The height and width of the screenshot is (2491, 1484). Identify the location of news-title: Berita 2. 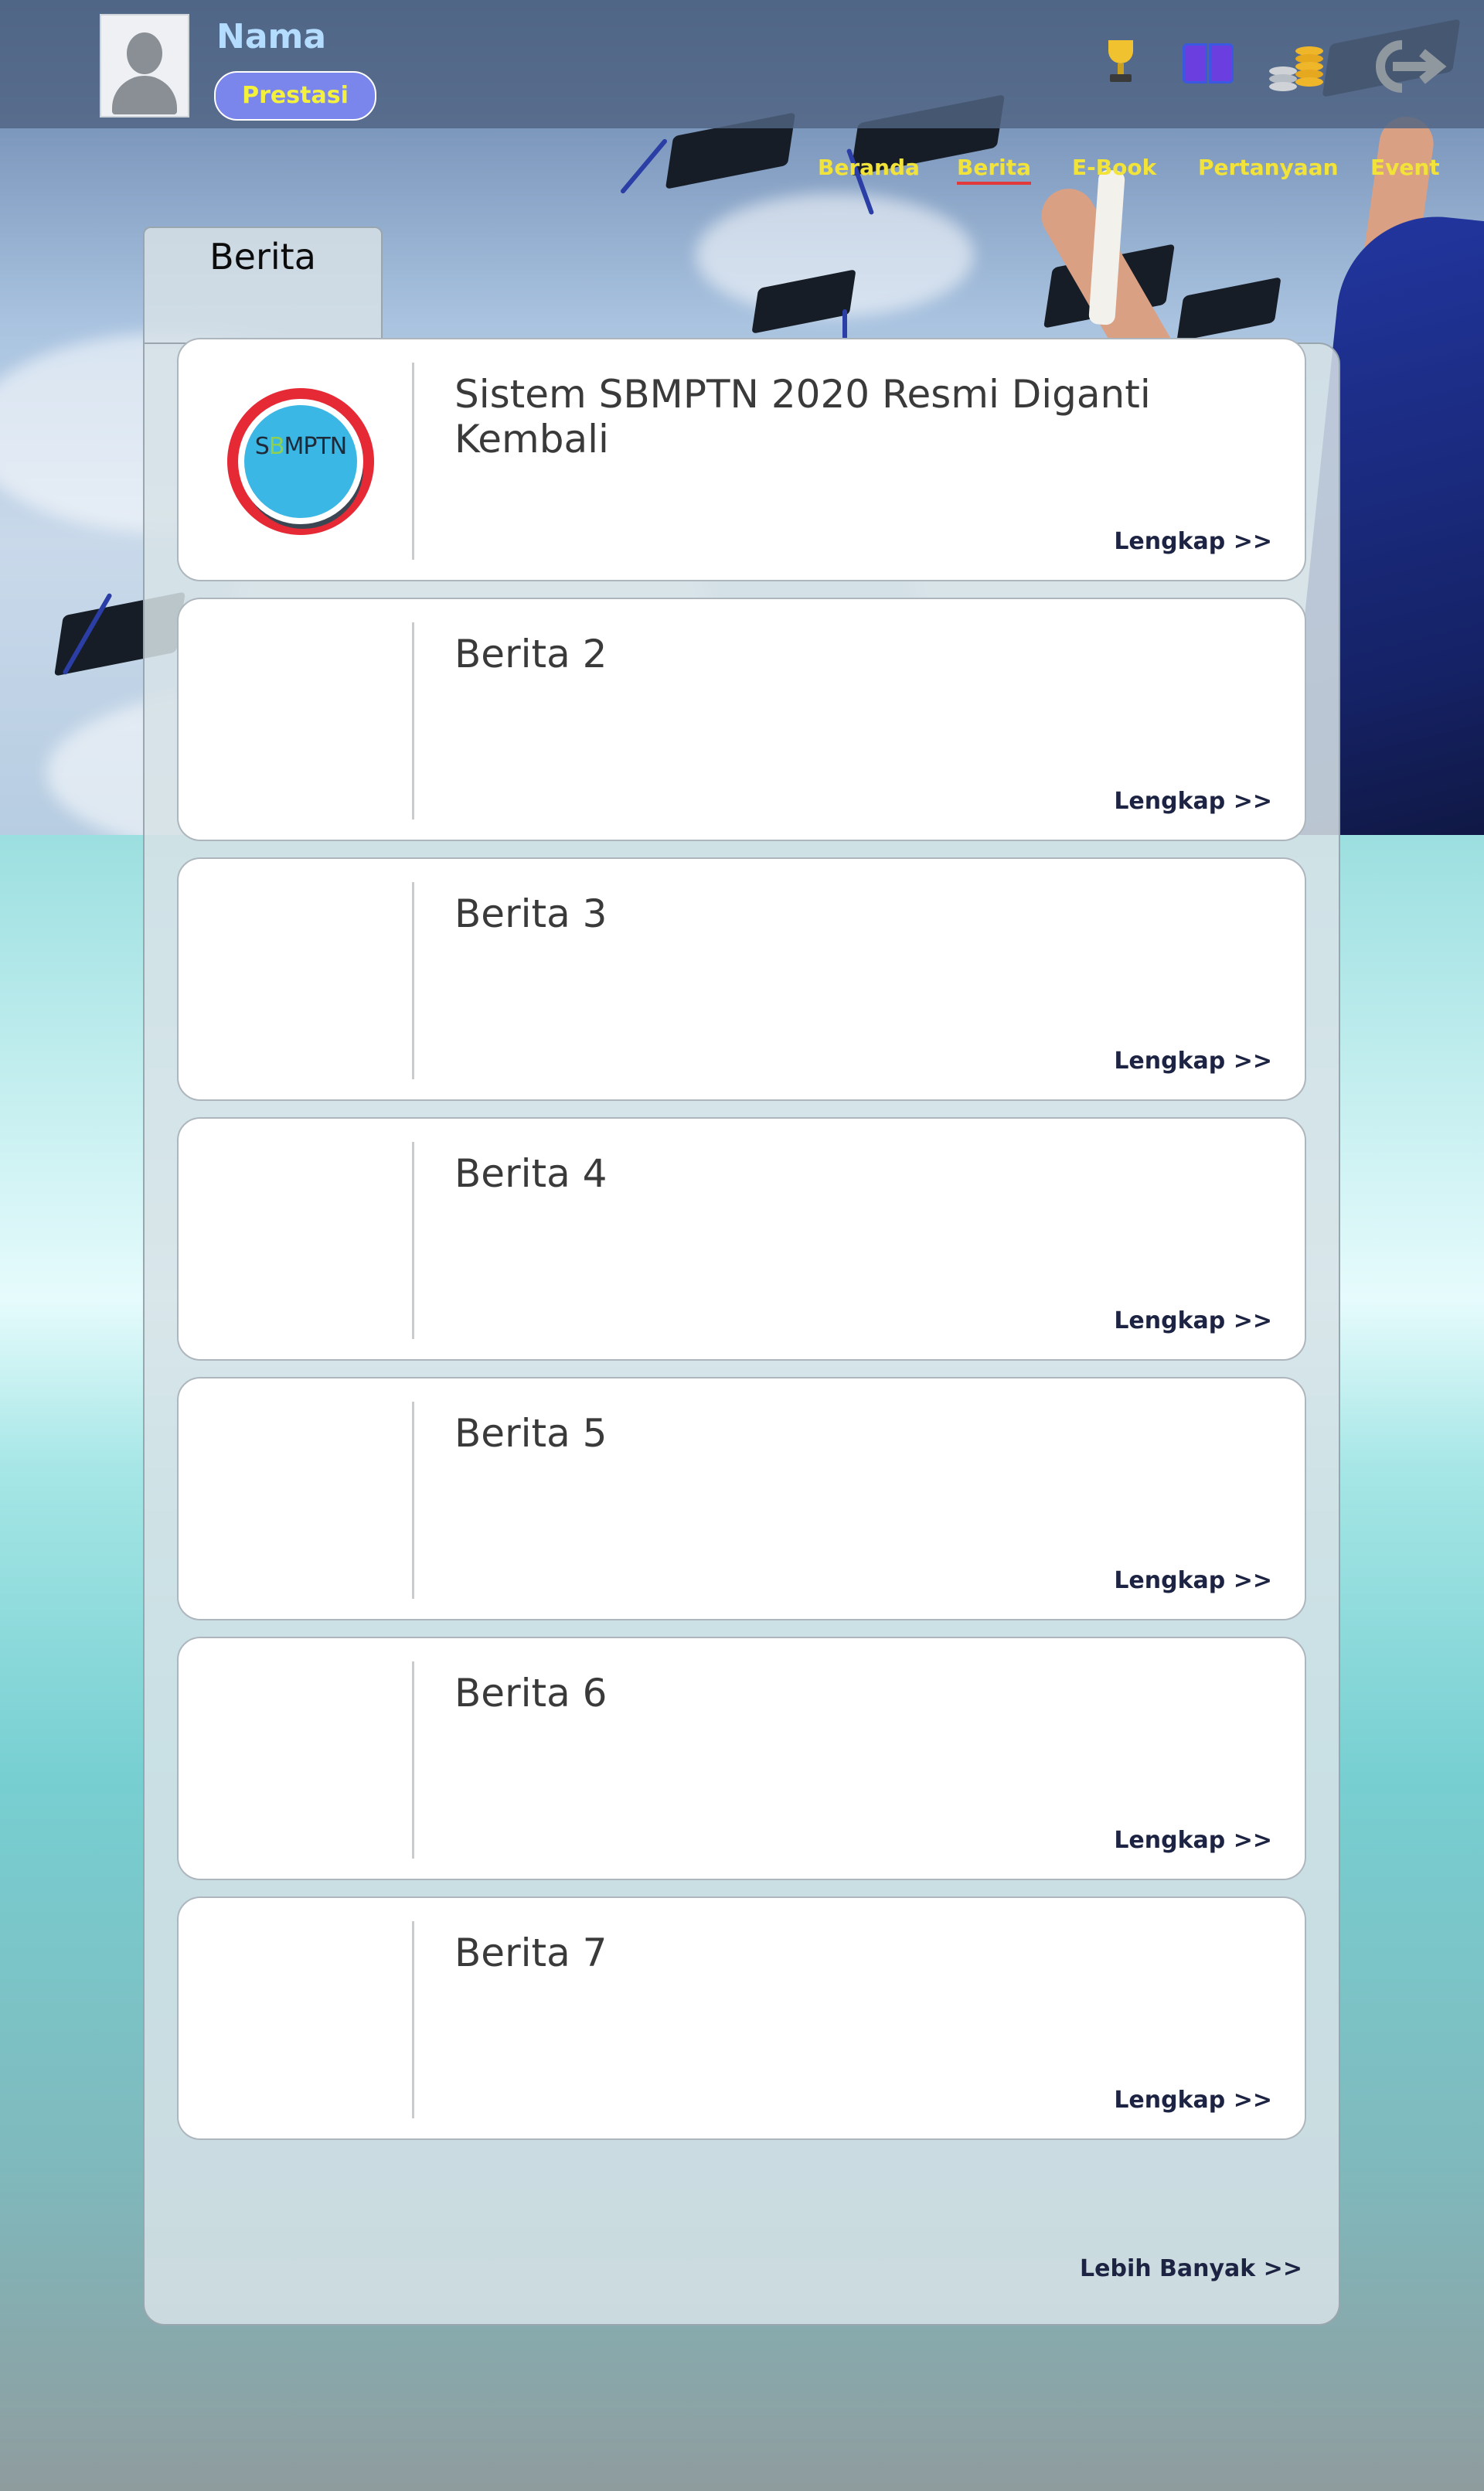
(530, 654).